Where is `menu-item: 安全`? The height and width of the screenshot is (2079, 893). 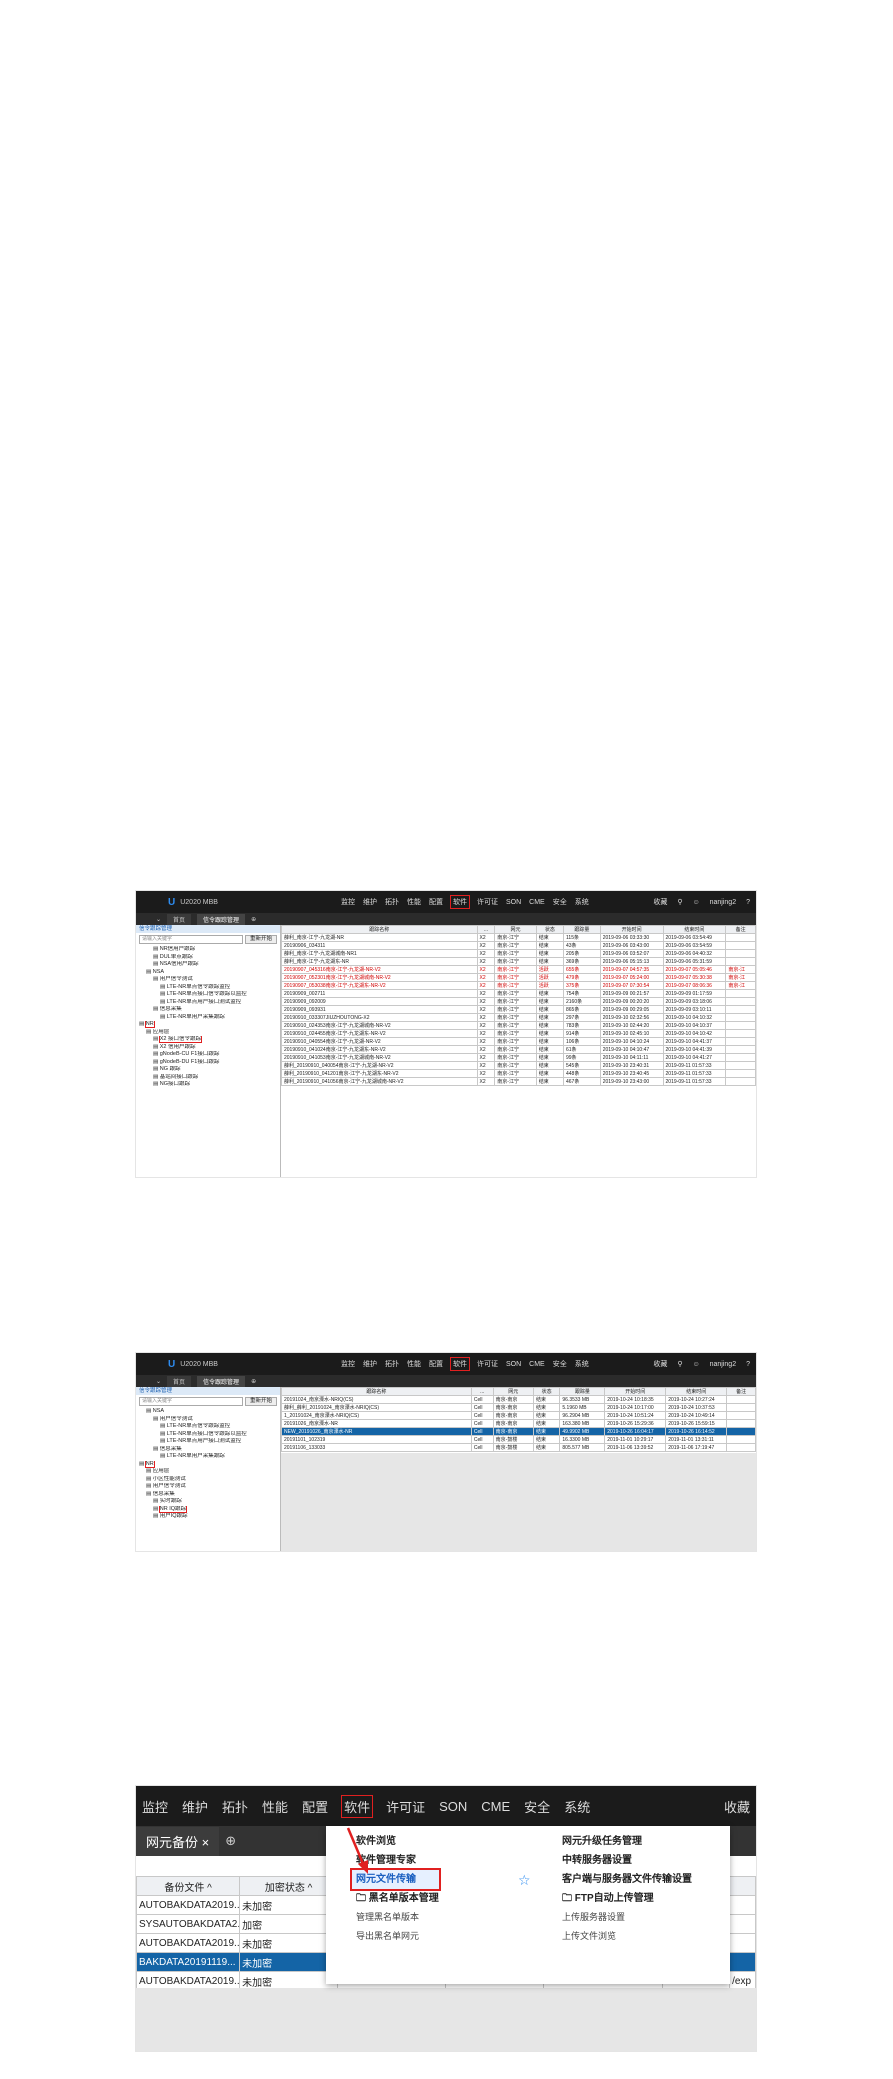
menu-item: 安全 is located at coordinates (537, 1806).